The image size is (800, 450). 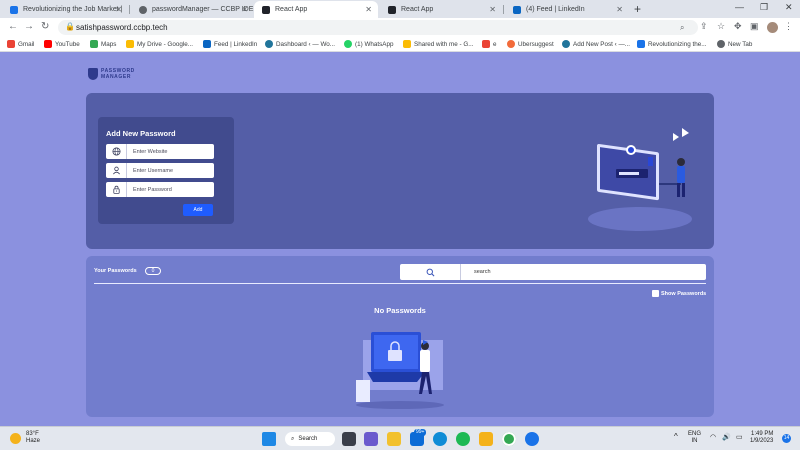 I want to click on show-passwords-checkbox, so click(x=655, y=293).